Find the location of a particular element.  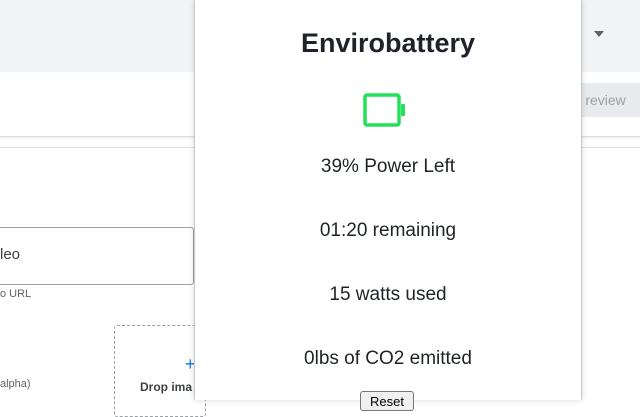

video-url-hint: o URL is located at coordinates (16, 294).